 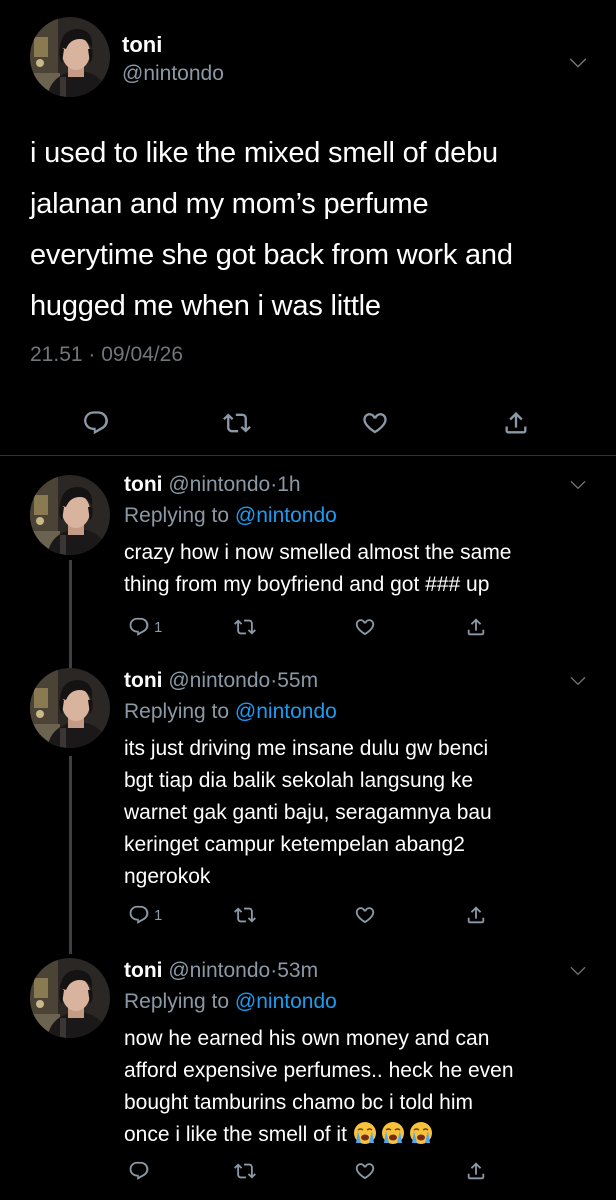 What do you see at coordinates (297, 970) in the screenshot?
I see `reply-time: 53m` at bounding box center [297, 970].